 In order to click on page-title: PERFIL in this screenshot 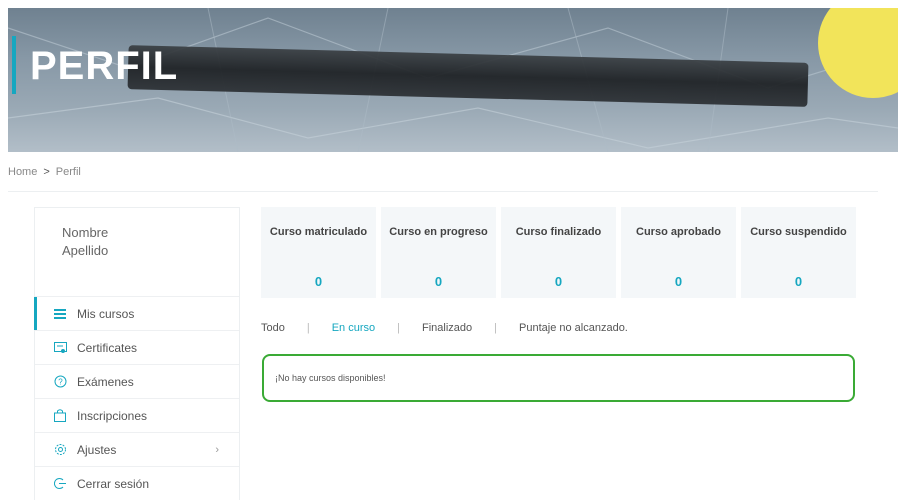, I will do `click(104, 66)`.